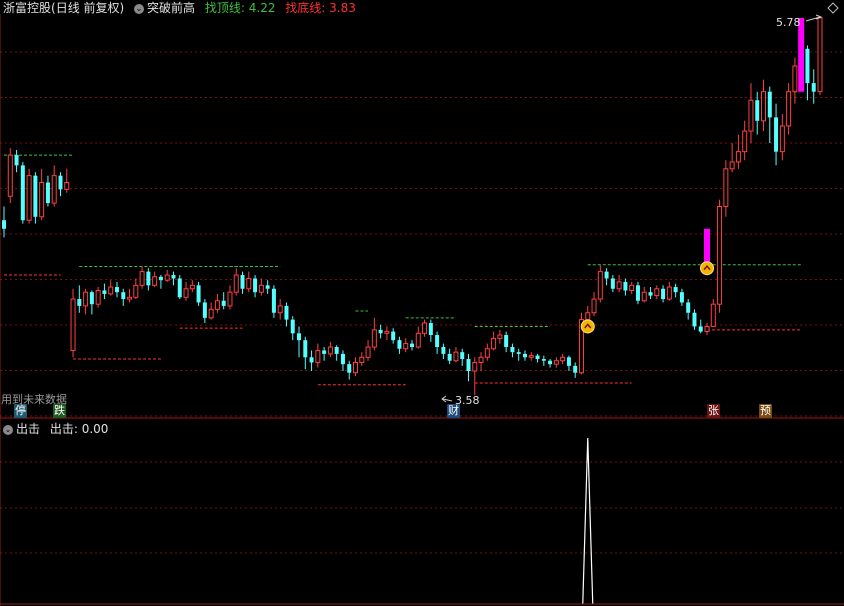 Image resolution: width=844 pixels, height=606 pixels. I want to click on indicator-name: 突破前高, so click(171, 8).